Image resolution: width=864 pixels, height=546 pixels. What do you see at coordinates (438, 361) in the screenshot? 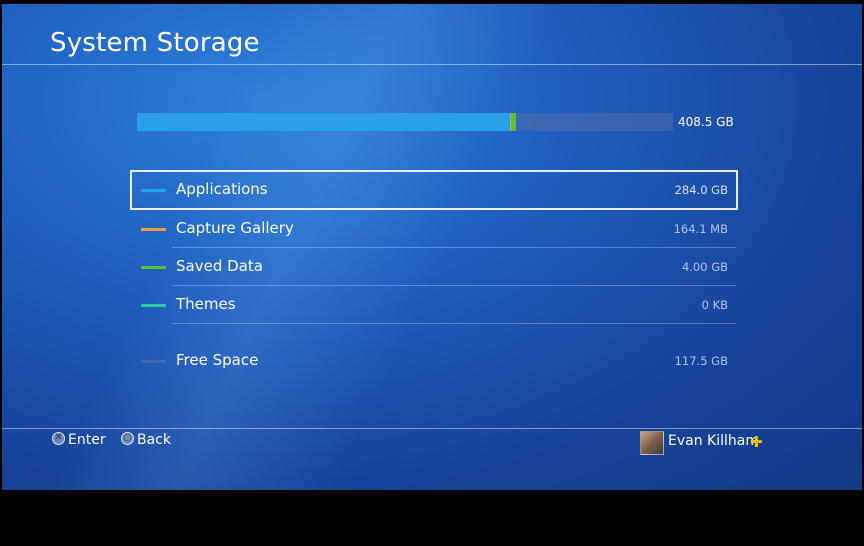
I see `category-row-free-space: Free Space 117.5 GB` at bounding box center [438, 361].